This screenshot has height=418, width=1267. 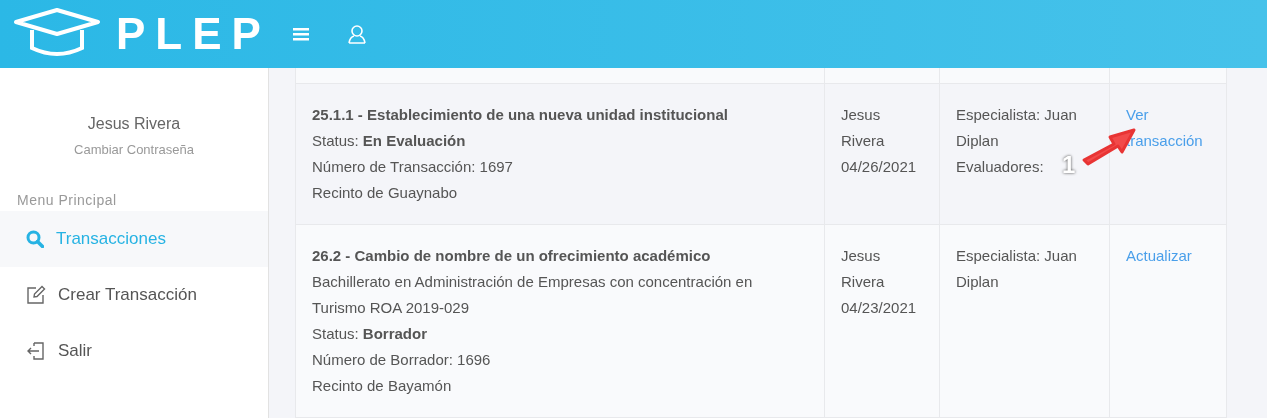 I want to click on user-name: Jesus Rivera, so click(x=134, y=124).